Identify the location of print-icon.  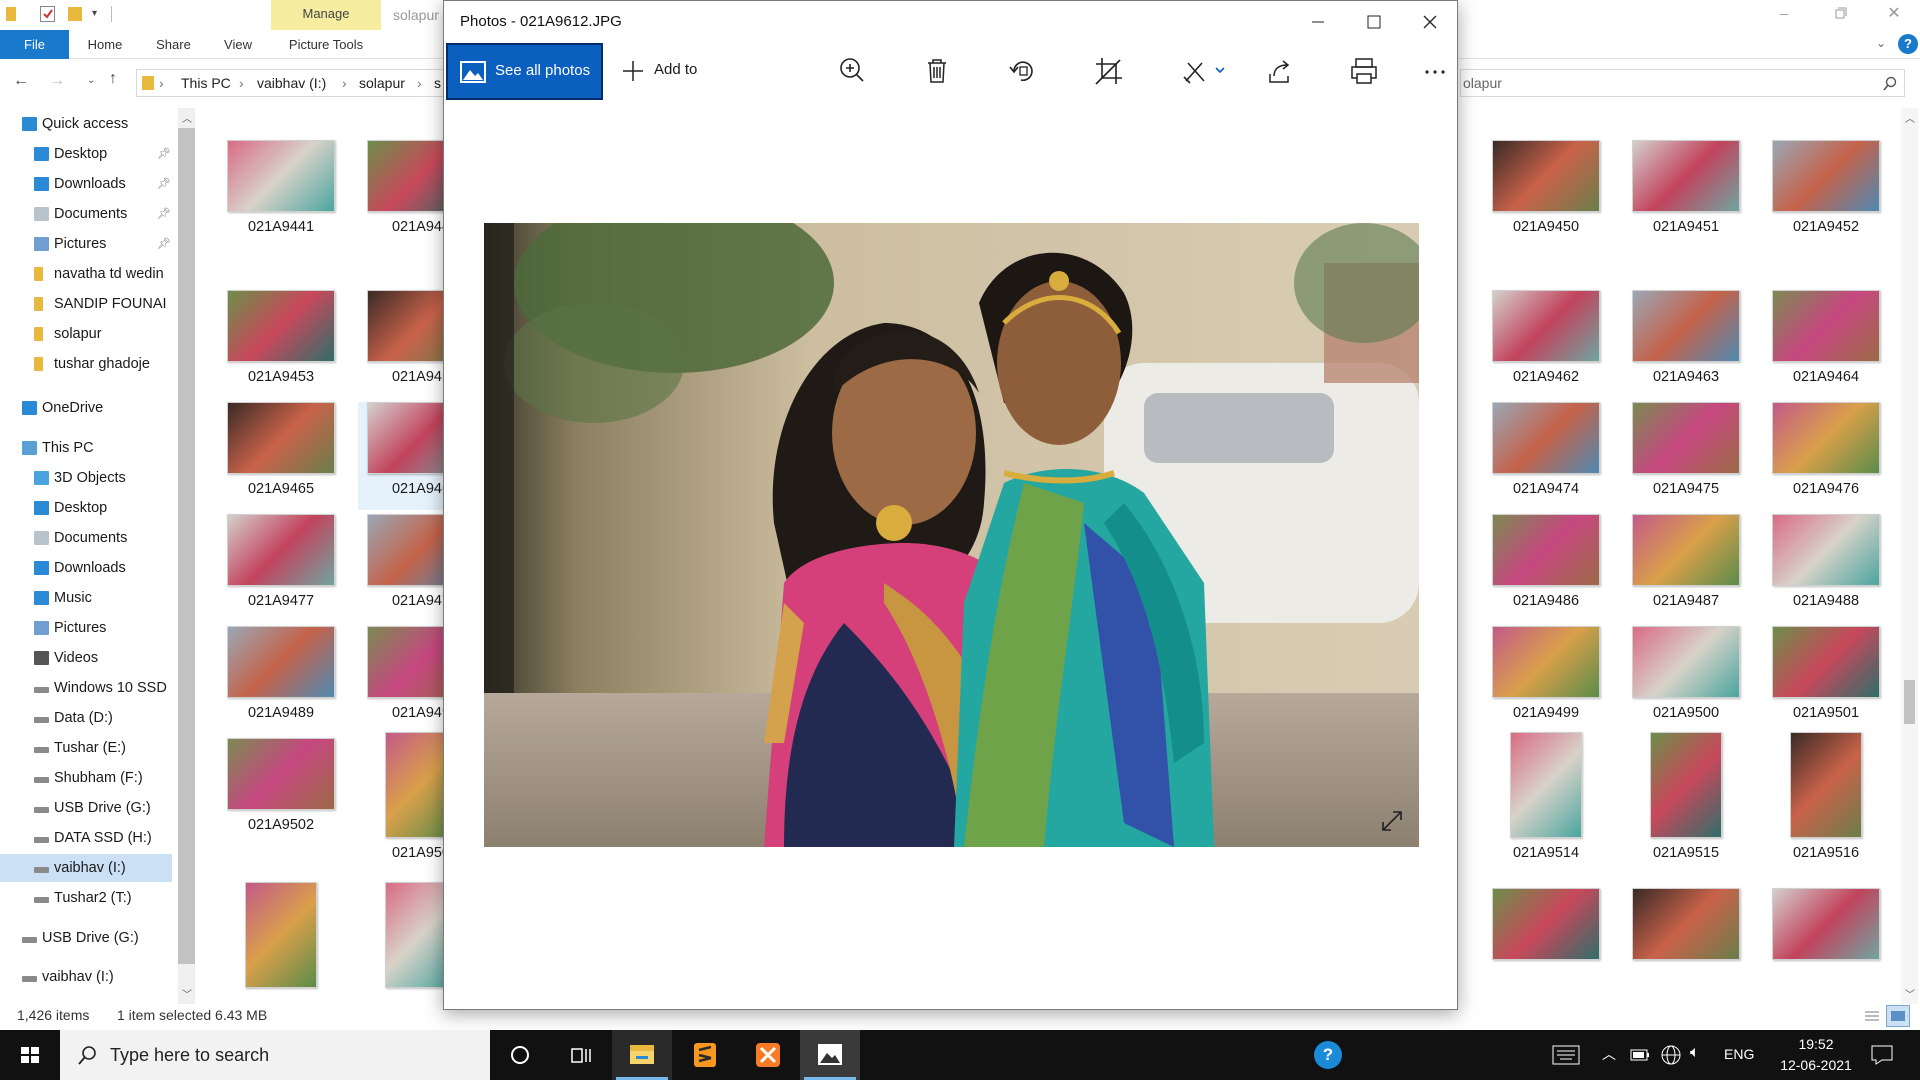
(1364, 71).